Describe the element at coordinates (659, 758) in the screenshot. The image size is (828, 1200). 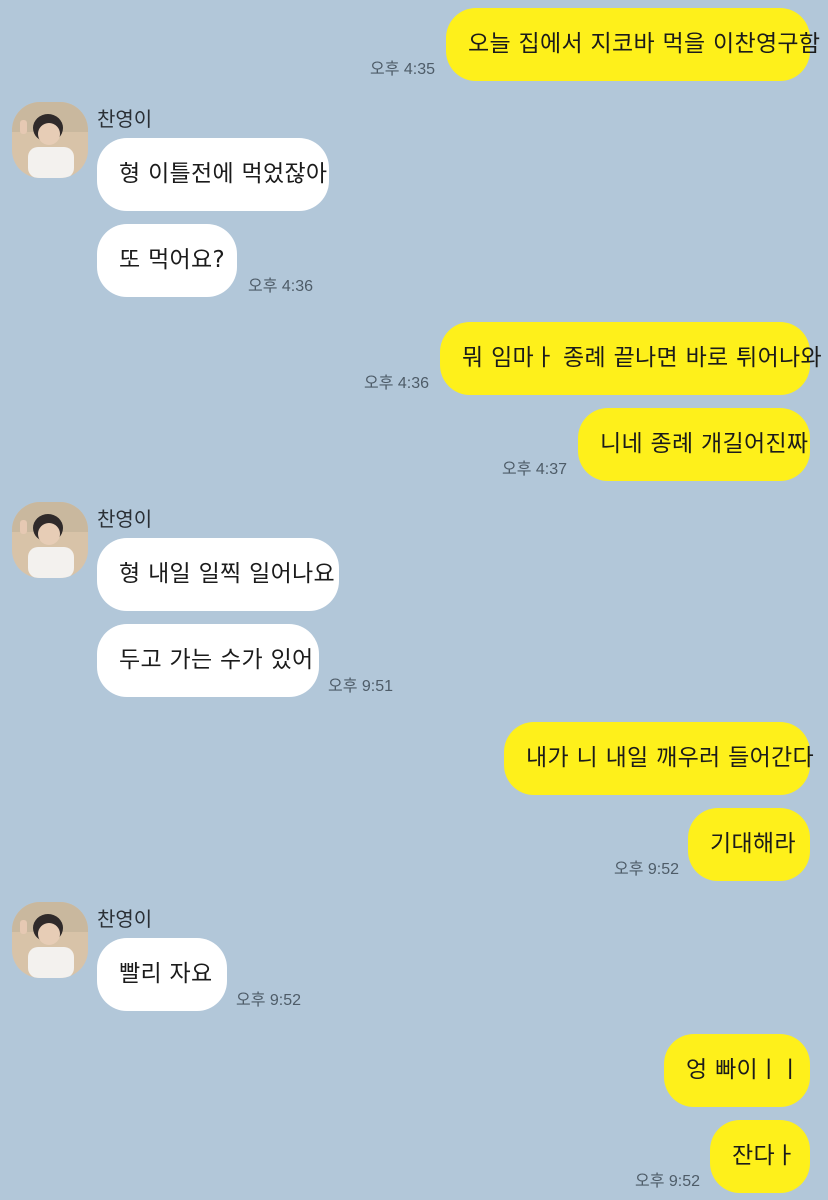
I see `my-message-bubble: 내가 니 내일 깨우러 들어간다` at that location.